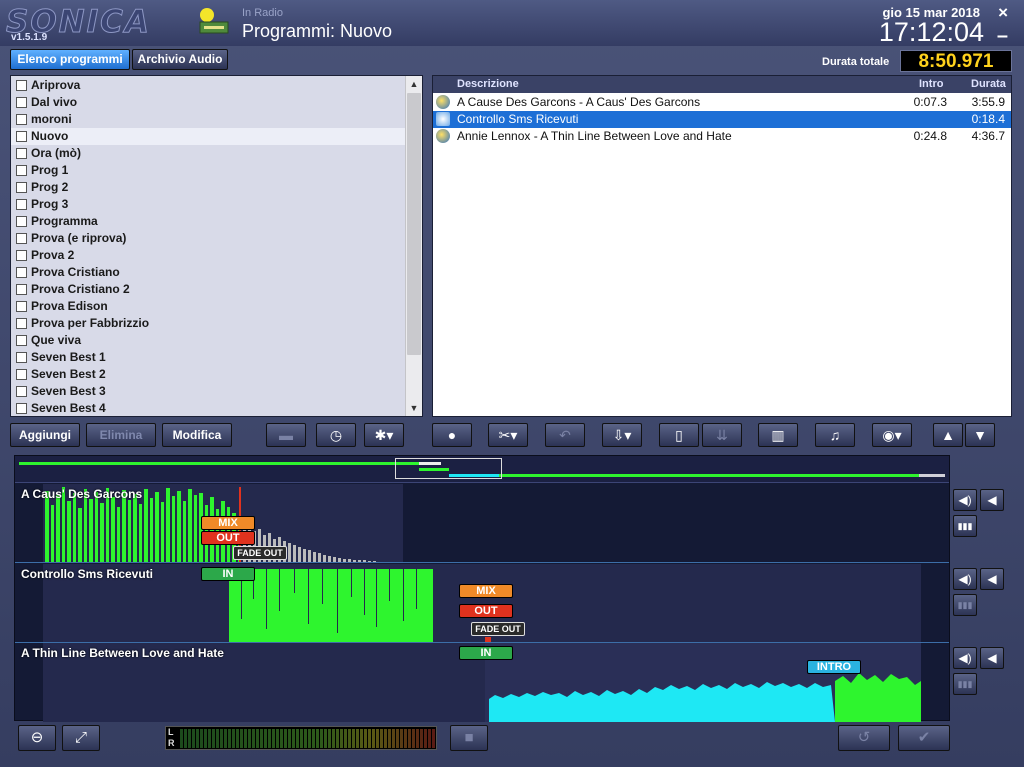 This screenshot has width=1024, height=767. What do you see at coordinates (208, 306) in the screenshot?
I see `list-item: Prova Edison` at bounding box center [208, 306].